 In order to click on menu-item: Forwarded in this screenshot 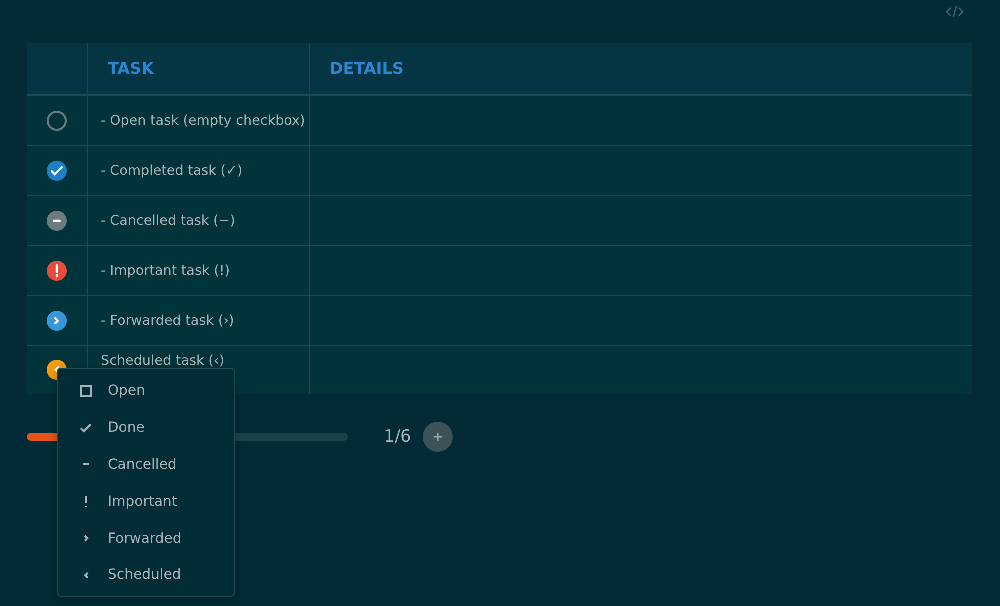, I will do `click(146, 538)`.